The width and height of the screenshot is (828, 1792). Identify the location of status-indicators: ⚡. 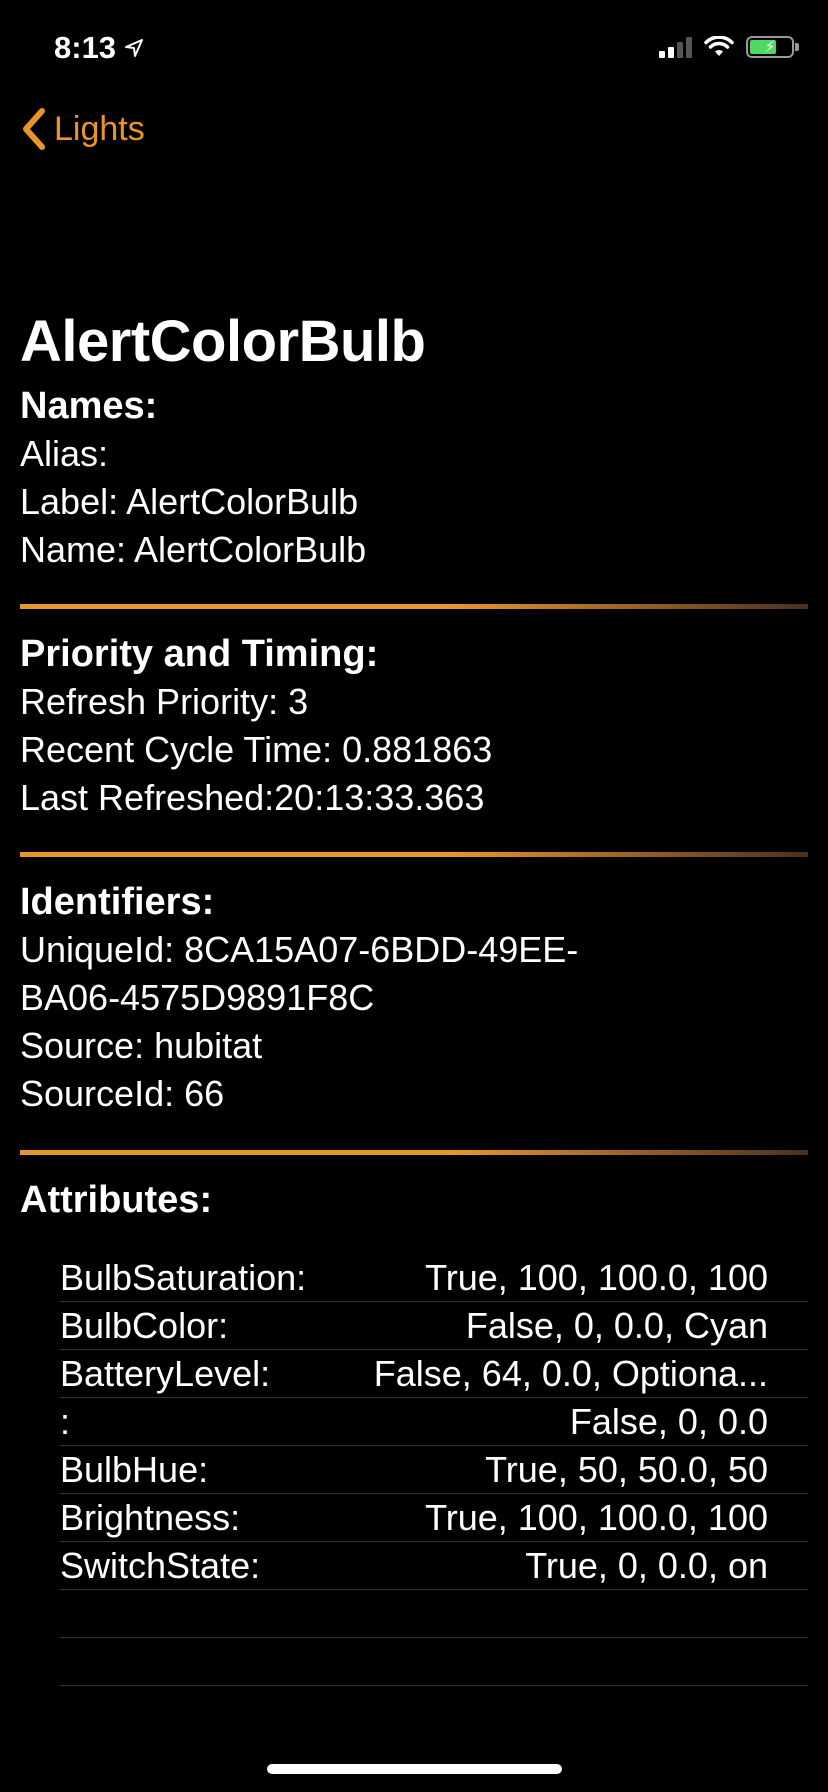
(729, 47).